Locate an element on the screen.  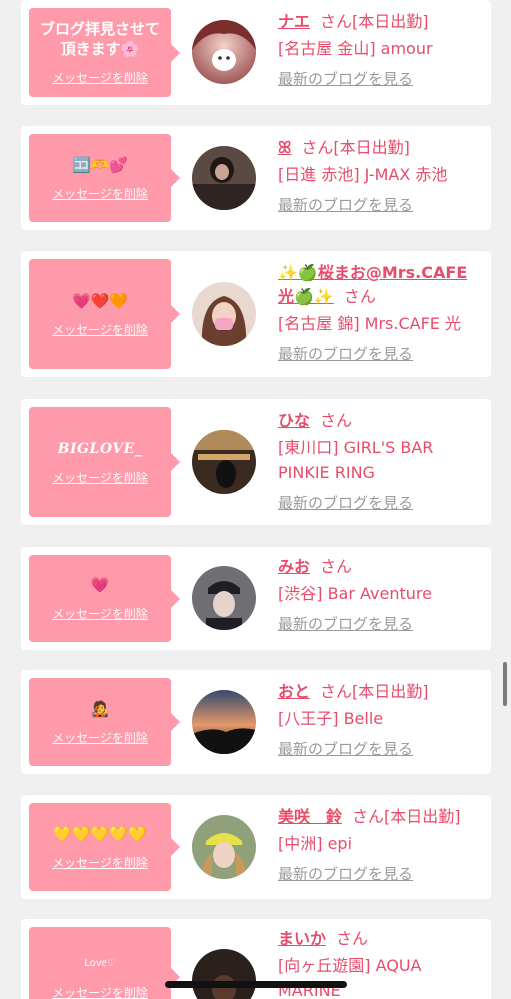
message-bubble: 💗❤️🧡 メッセージを削除 is located at coordinates (104, 314).